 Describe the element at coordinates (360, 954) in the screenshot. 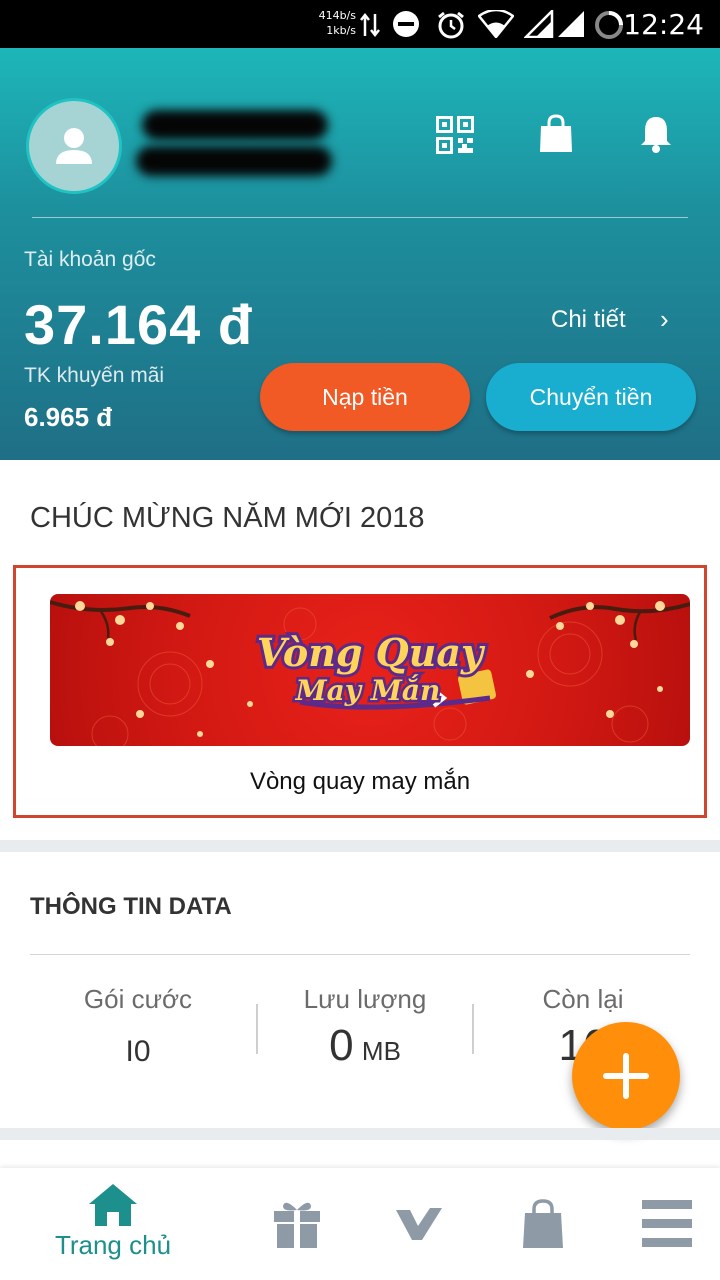

I see `data-info-divider` at that location.